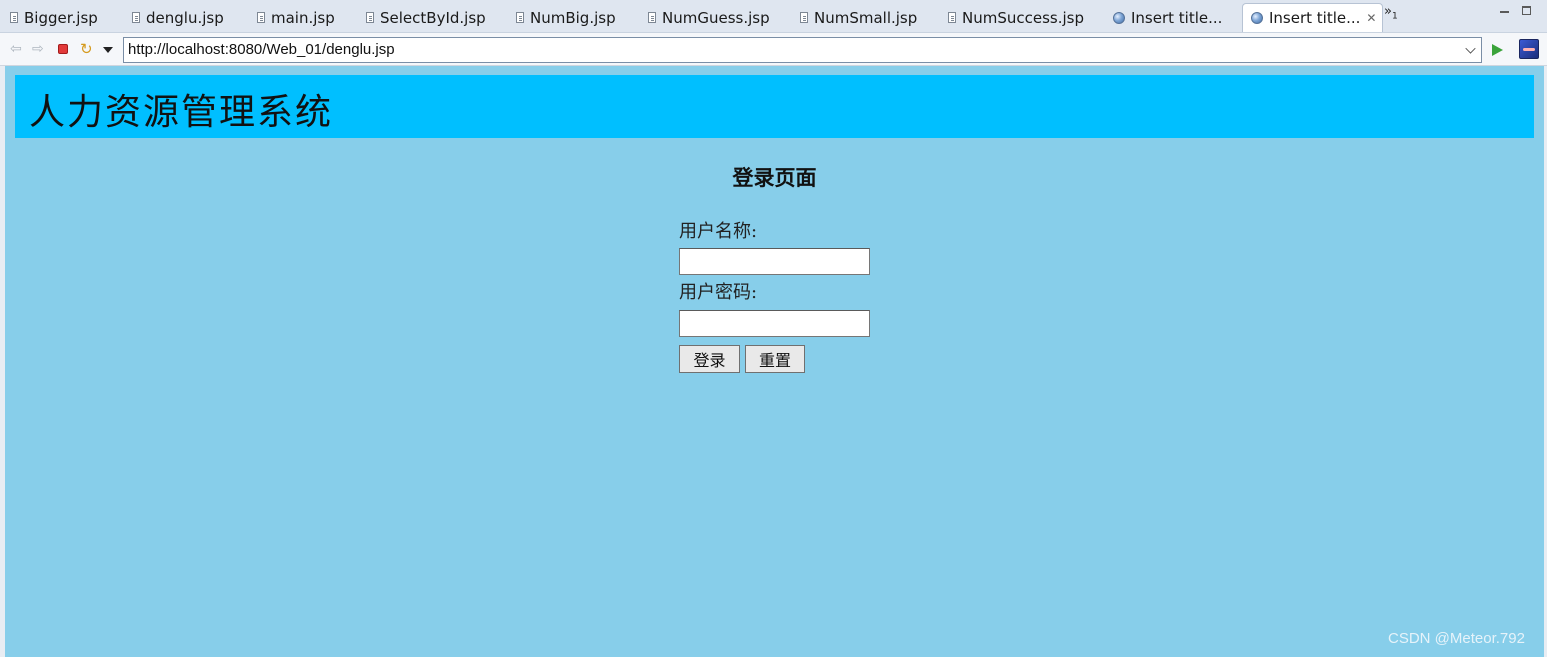 The image size is (1547, 657). I want to click on site-header: 人力资源管理系统, so click(774, 106).